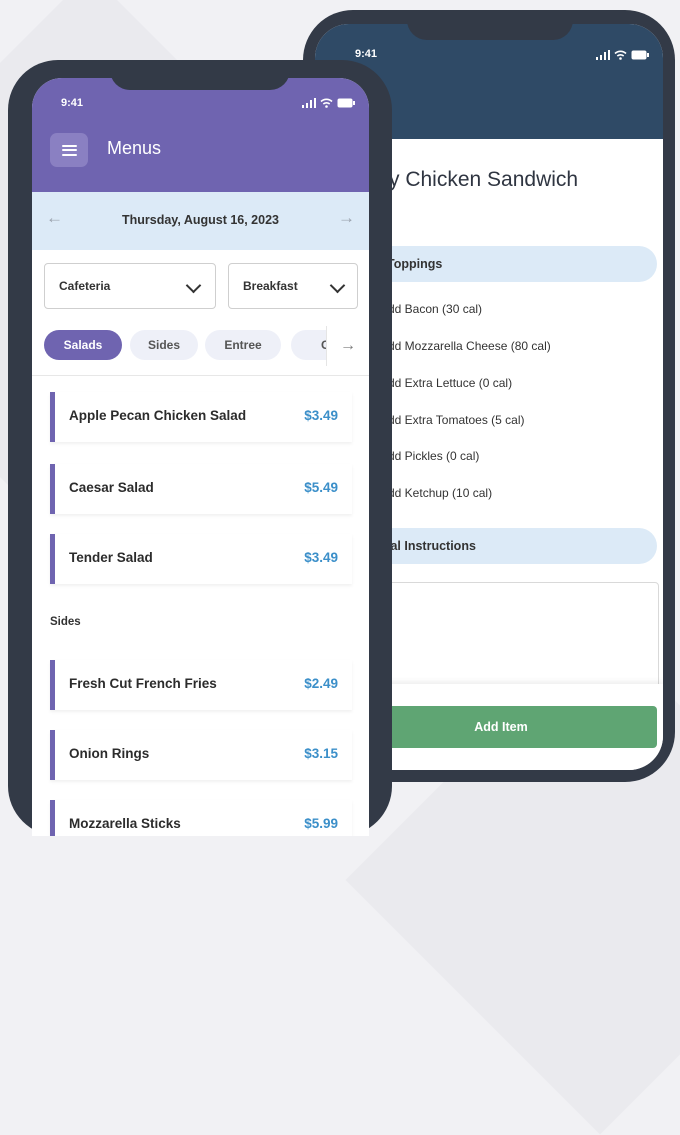  What do you see at coordinates (270, 286) in the screenshot?
I see `meal-select-value: Breakfast` at bounding box center [270, 286].